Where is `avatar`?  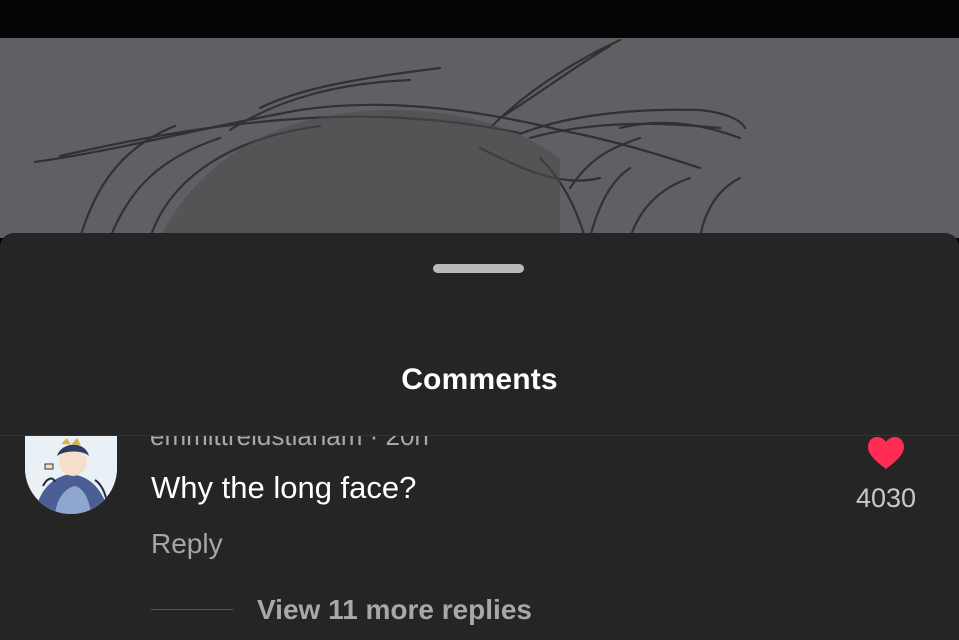 avatar is located at coordinates (71, 475).